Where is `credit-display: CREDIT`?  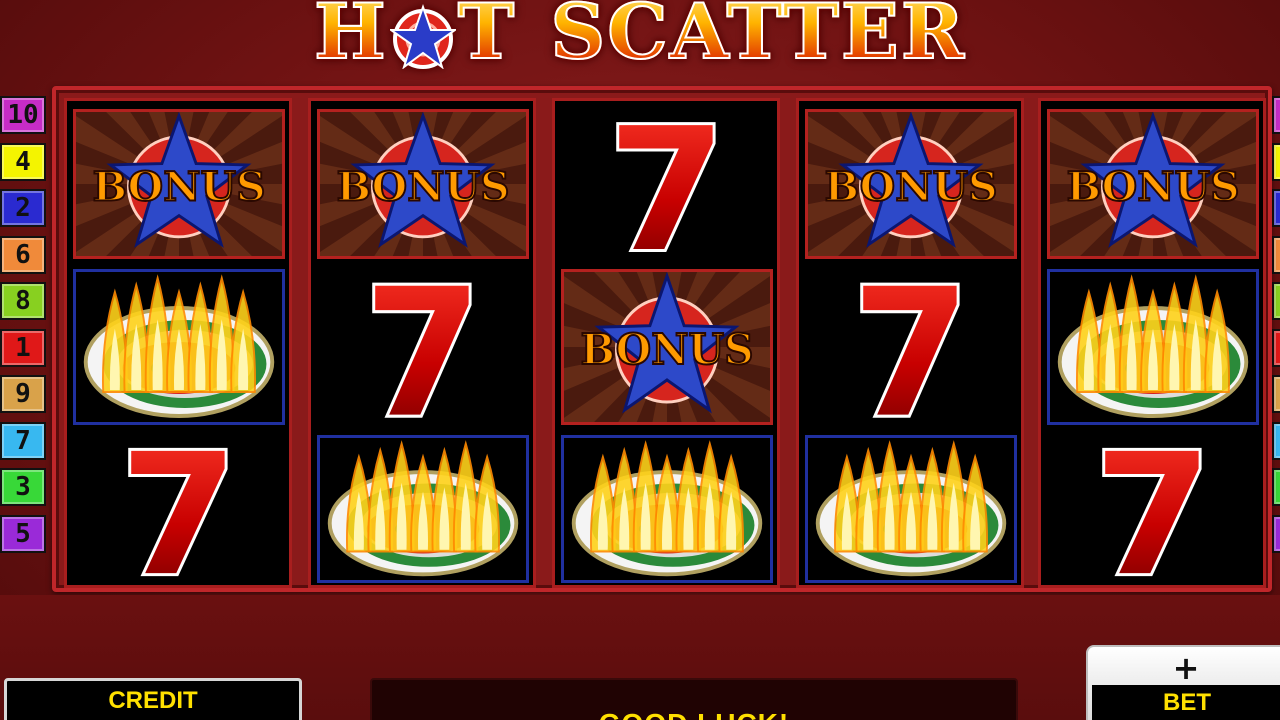
credit-display: CREDIT is located at coordinates (153, 699).